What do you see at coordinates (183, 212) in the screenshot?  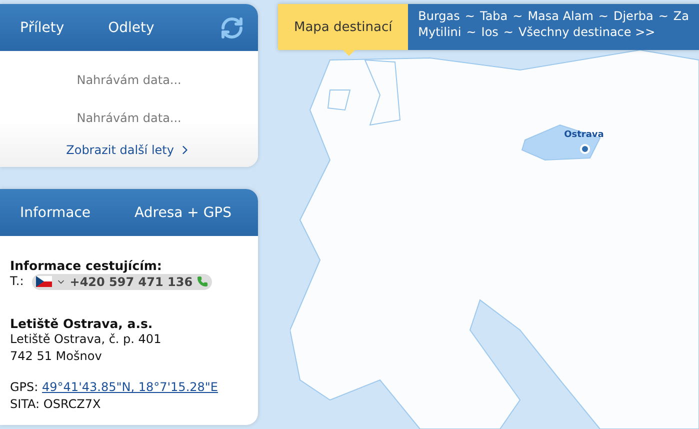 I see `info-tab: Adresa + GPS` at bounding box center [183, 212].